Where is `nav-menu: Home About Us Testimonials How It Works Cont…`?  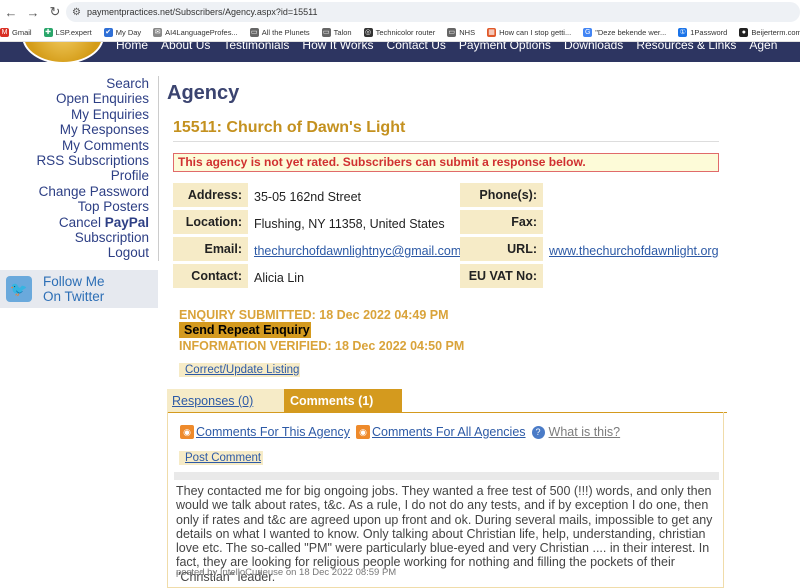 nav-menu: Home About Us Testimonials How It Works Cont… is located at coordinates (453, 52).